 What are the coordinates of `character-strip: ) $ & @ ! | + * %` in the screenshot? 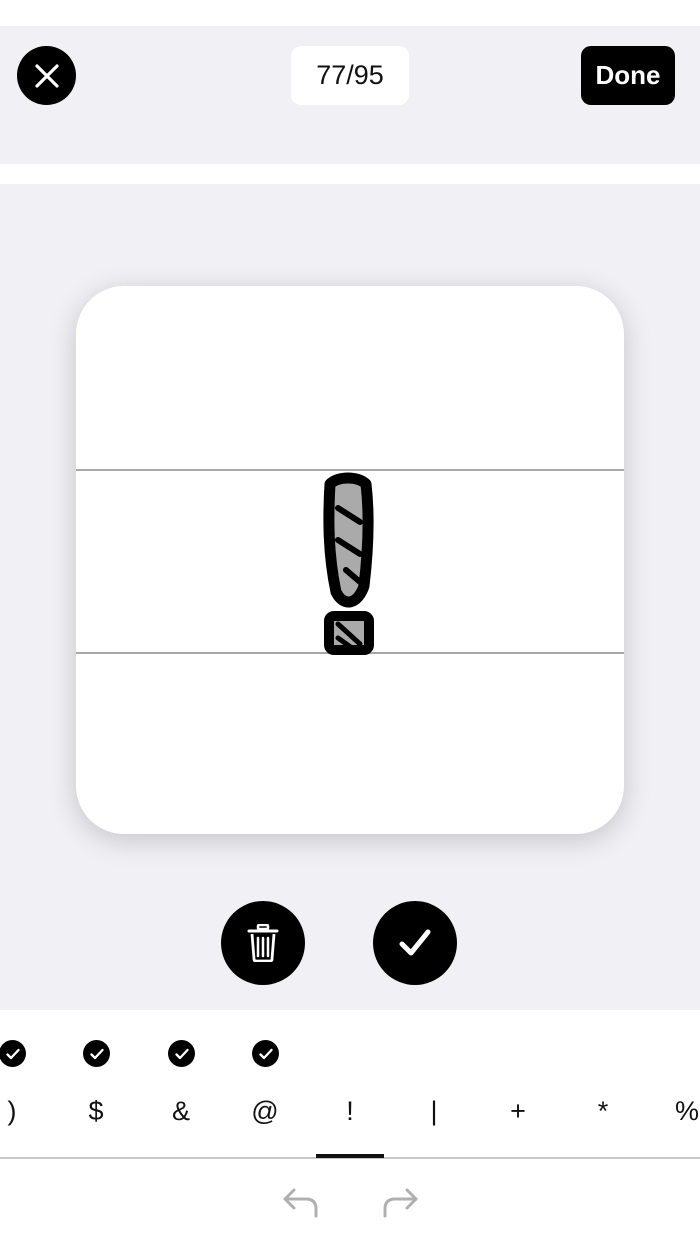 It's located at (350, 1095).